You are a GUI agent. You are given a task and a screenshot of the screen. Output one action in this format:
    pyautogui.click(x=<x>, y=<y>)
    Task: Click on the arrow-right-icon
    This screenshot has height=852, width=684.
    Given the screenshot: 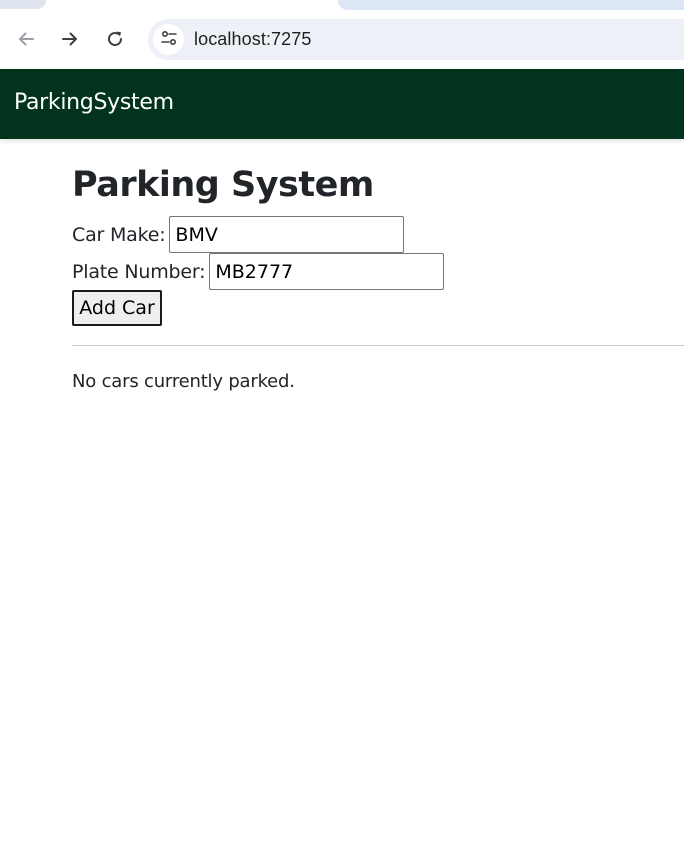 What is the action you would take?
    pyautogui.click(x=70, y=39)
    